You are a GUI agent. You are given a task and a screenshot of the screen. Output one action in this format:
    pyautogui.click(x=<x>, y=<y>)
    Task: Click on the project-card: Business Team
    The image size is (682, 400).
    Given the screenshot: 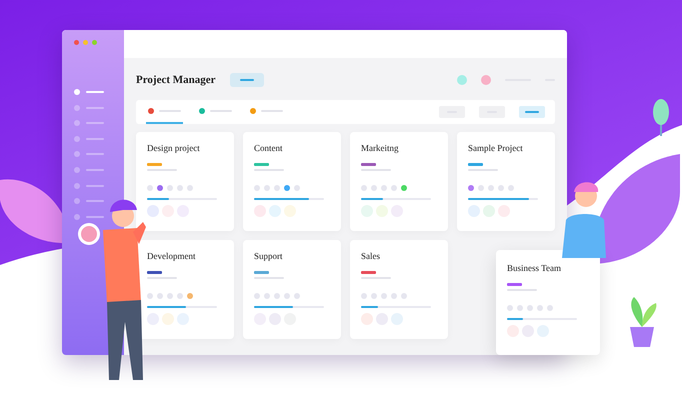 What is the action you would take?
    pyautogui.click(x=548, y=302)
    